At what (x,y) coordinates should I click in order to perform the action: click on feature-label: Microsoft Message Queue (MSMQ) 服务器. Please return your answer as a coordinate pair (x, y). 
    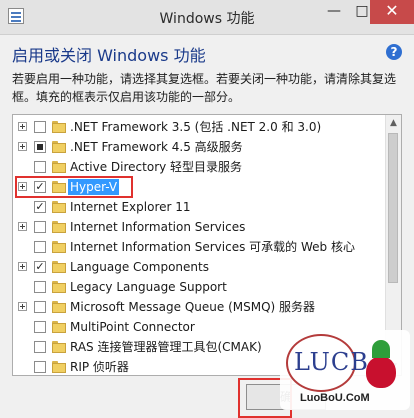
    Looking at the image, I should click on (192, 307).